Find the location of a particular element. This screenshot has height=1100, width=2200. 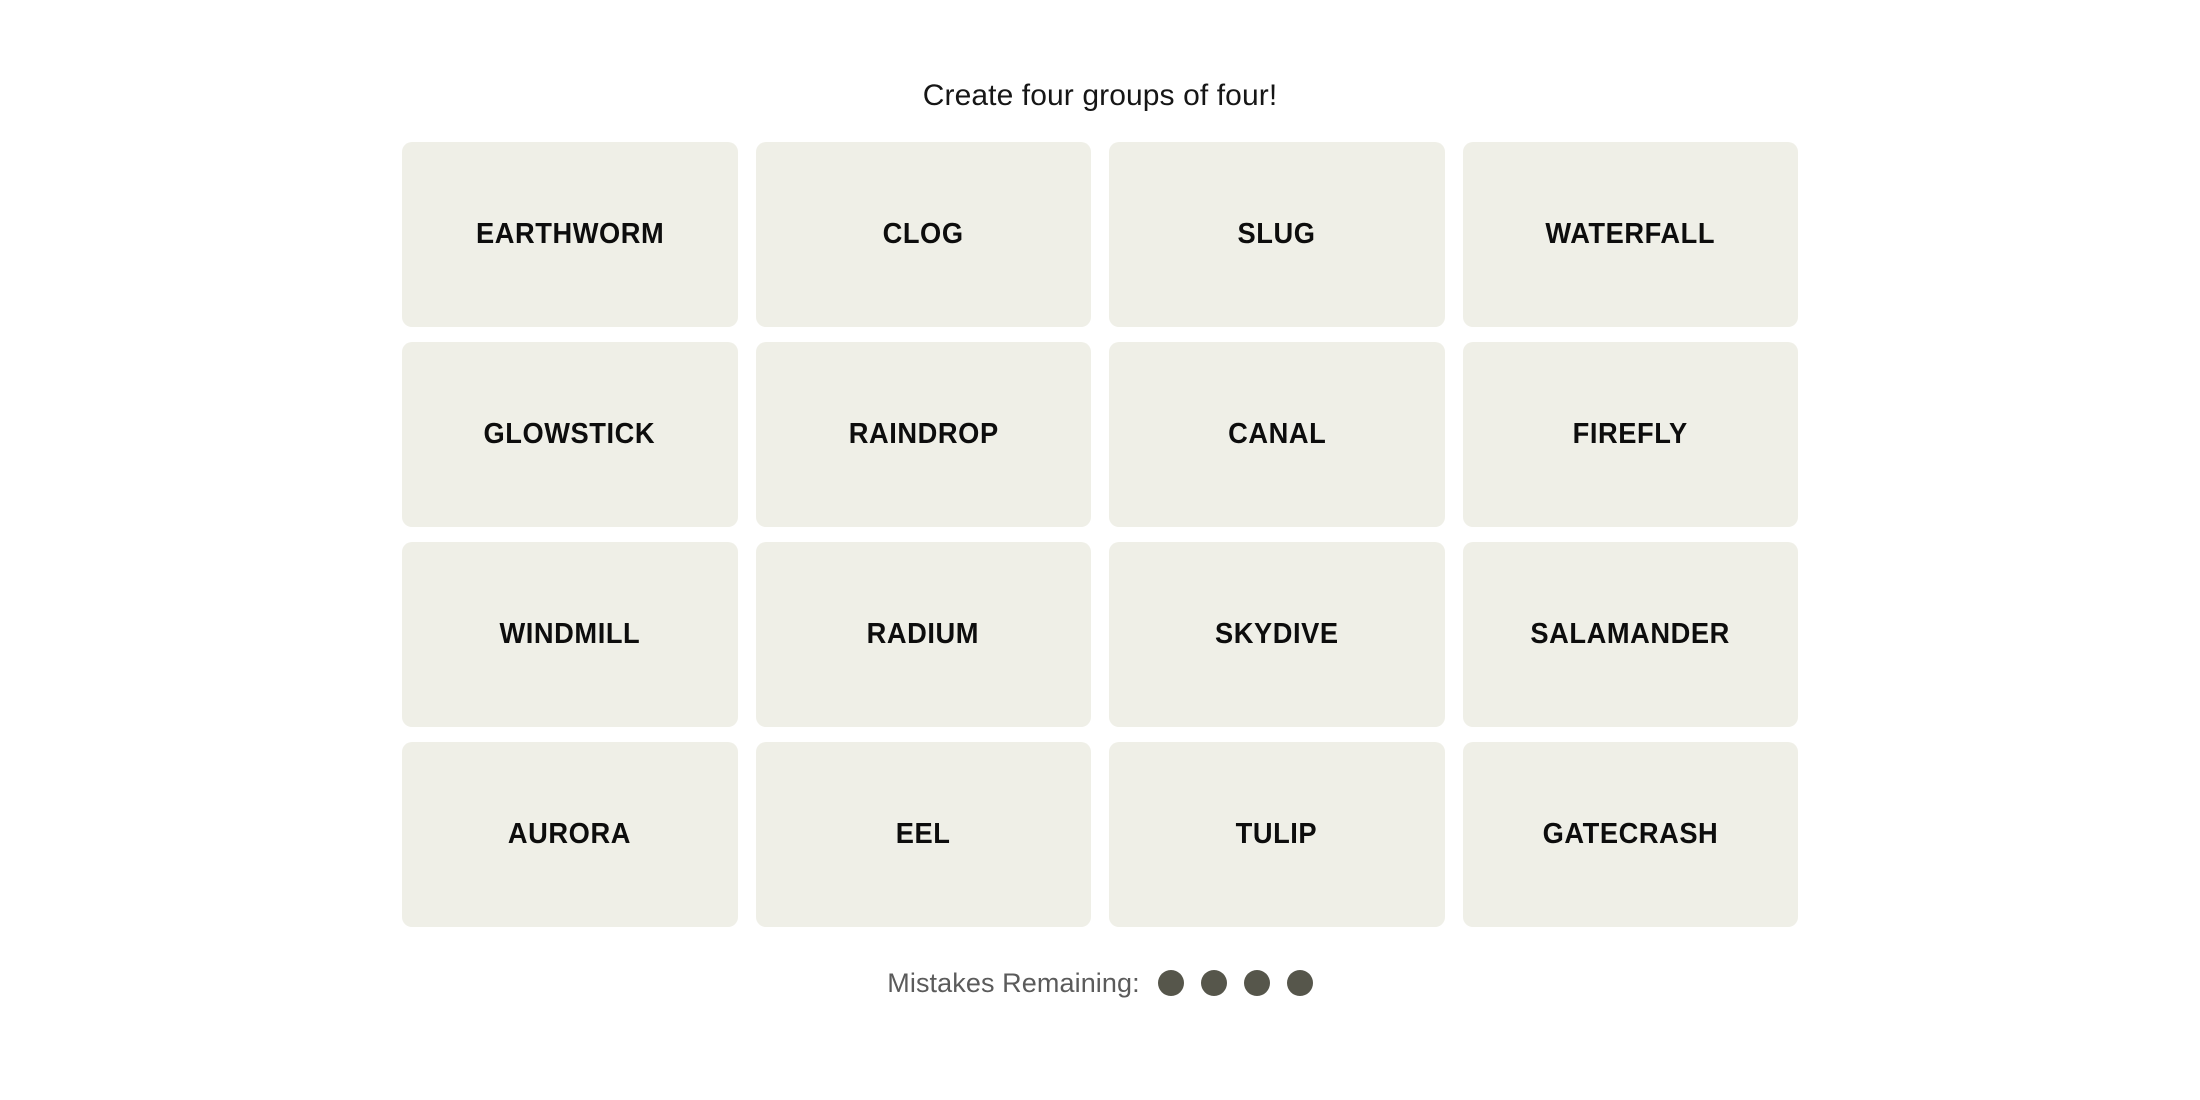

word-tile: GLOWSTICK is located at coordinates (570, 434).